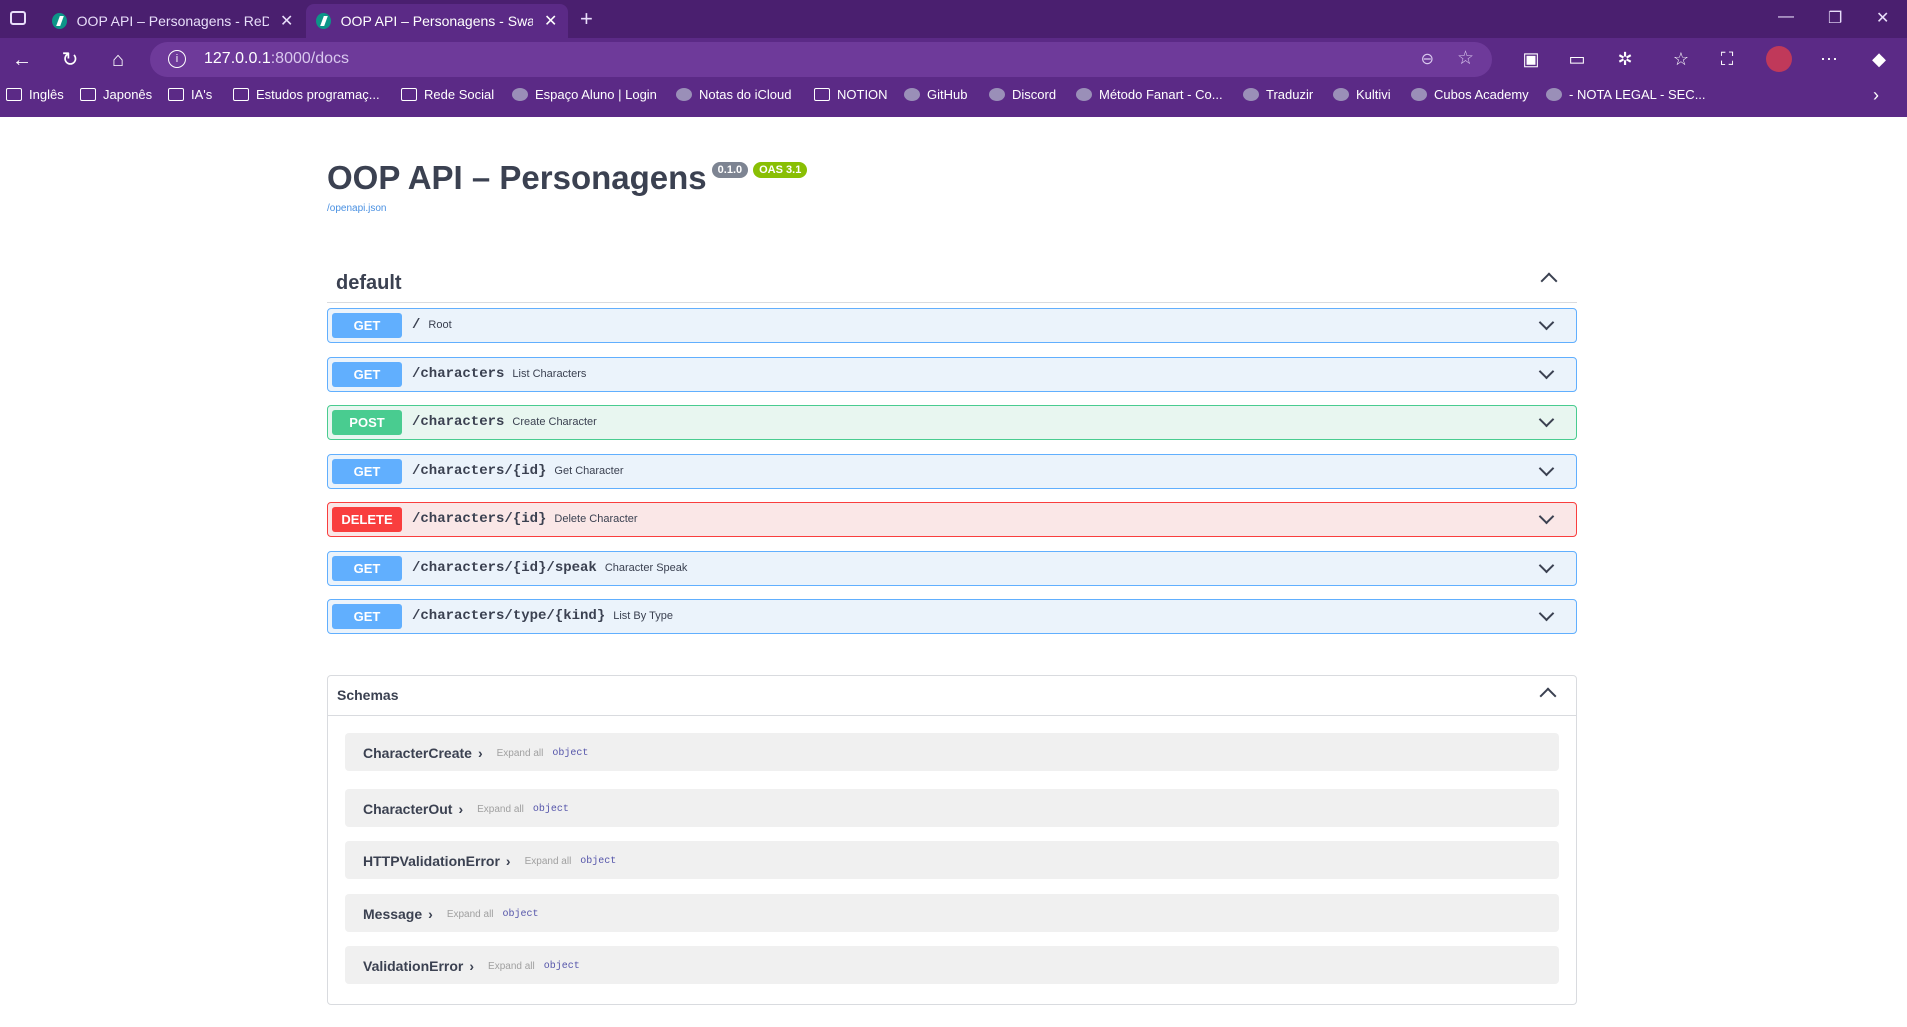 This screenshot has width=1907, height=1027. I want to click on bookmark-link: Notas do iCloud, so click(734, 94).